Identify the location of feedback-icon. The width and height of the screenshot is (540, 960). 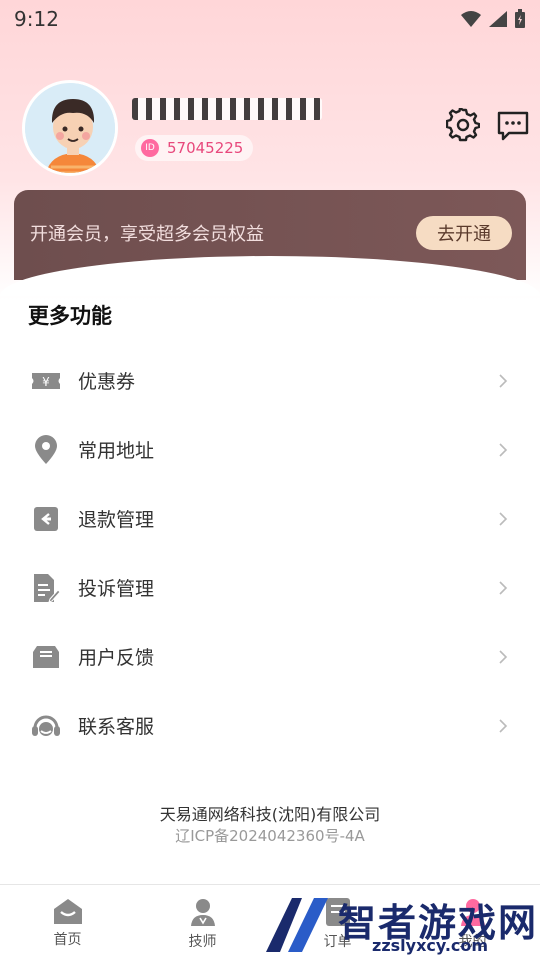
(46, 657).